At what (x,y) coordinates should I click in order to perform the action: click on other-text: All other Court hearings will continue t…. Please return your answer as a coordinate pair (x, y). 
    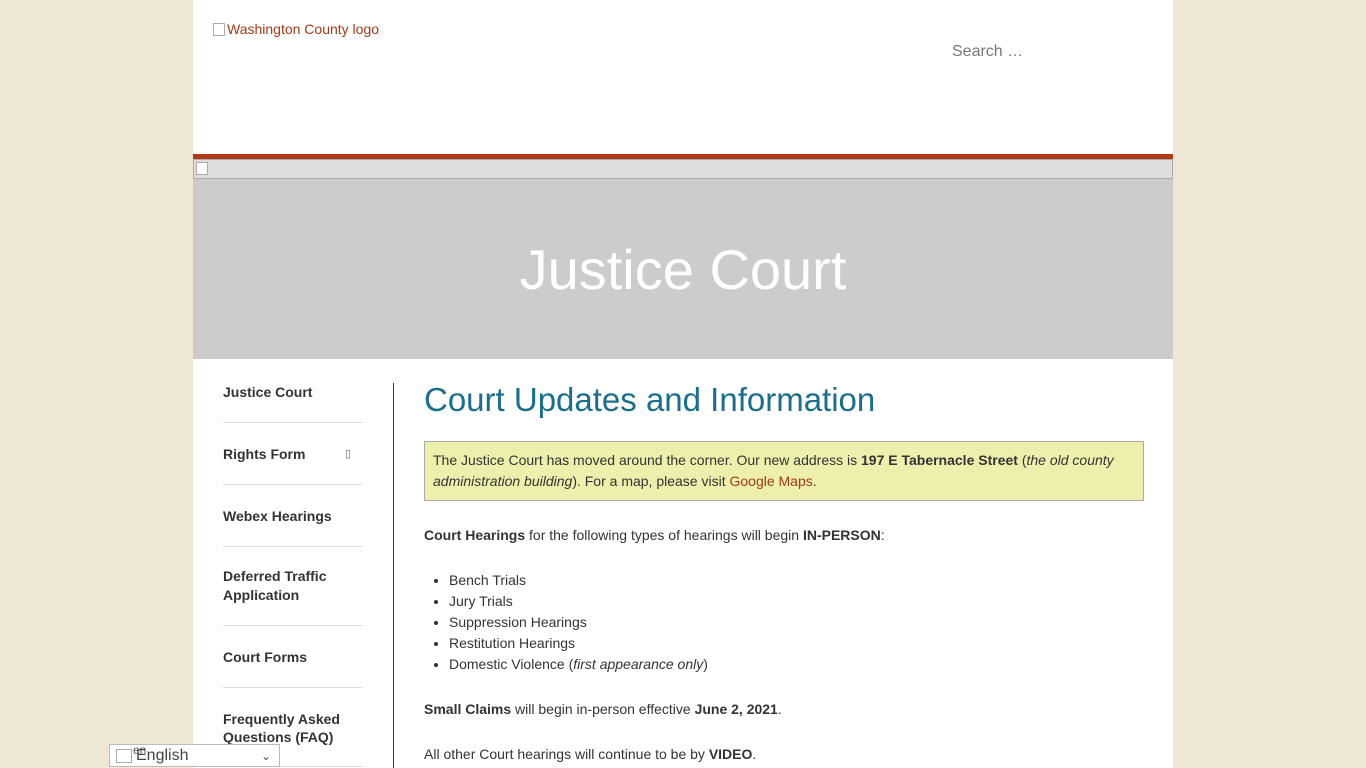
    Looking at the image, I should click on (566, 754).